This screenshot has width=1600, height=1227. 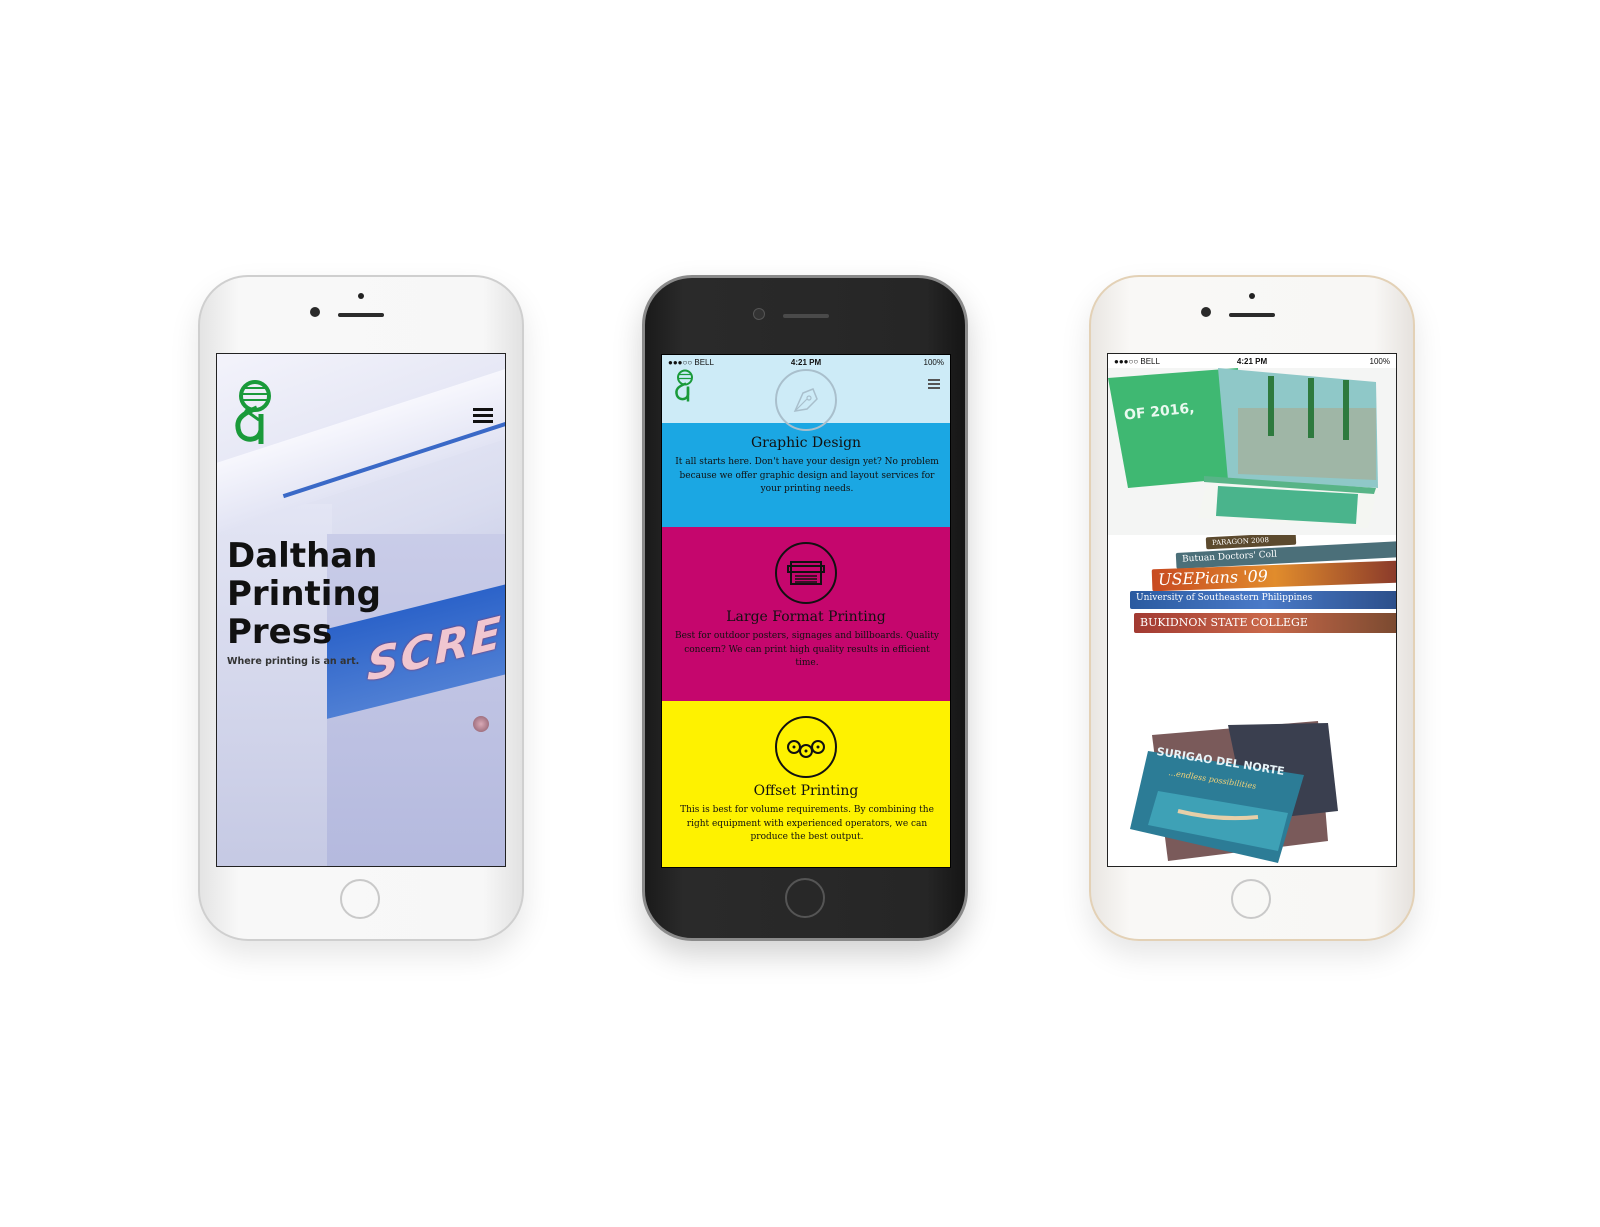 What do you see at coordinates (806, 573) in the screenshot?
I see `large-printer-icon` at bounding box center [806, 573].